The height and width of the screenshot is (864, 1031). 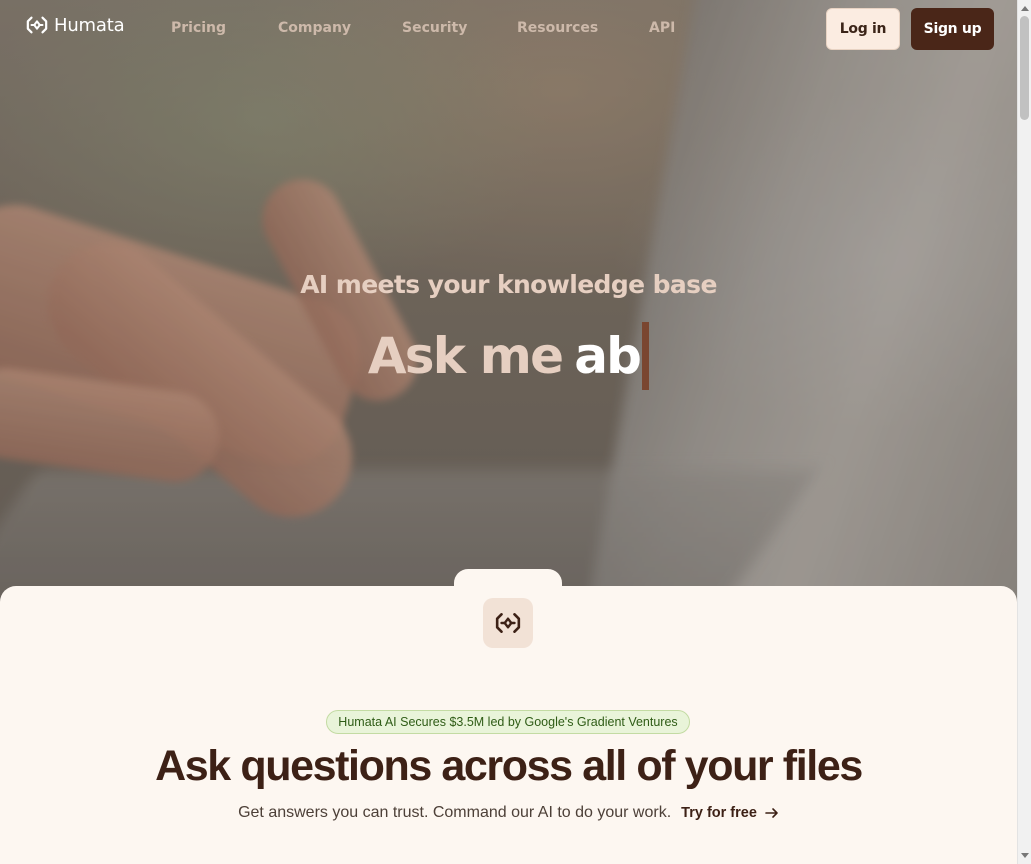 I want to click on scrollbar-thumb, so click(x=1024, y=68).